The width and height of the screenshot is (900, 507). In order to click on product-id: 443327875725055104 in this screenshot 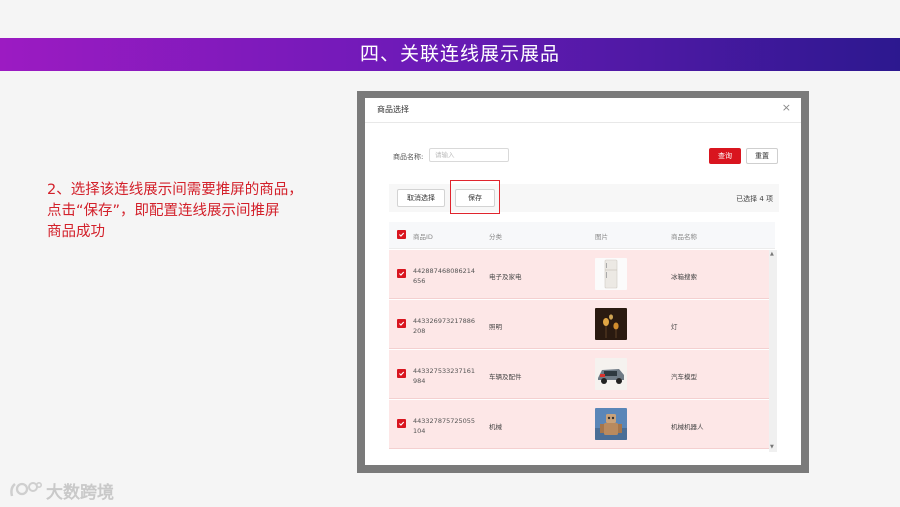, I will do `click(444, 426)`.